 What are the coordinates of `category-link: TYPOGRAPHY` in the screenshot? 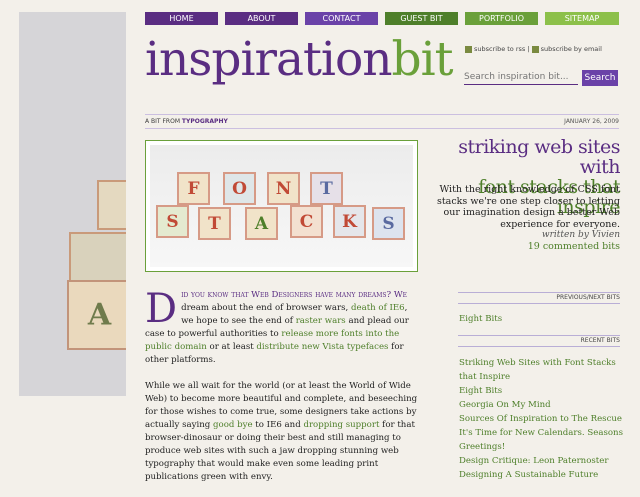 It's located at (205, 121).